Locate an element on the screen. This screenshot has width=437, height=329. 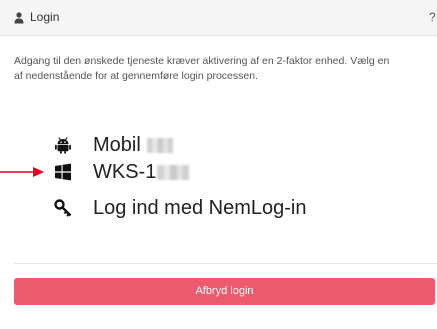
android-icon is located at coordinates (63, 145).